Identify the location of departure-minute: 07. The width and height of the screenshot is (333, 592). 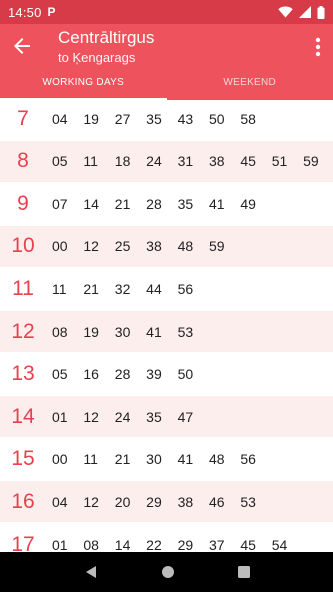
(60, 203).